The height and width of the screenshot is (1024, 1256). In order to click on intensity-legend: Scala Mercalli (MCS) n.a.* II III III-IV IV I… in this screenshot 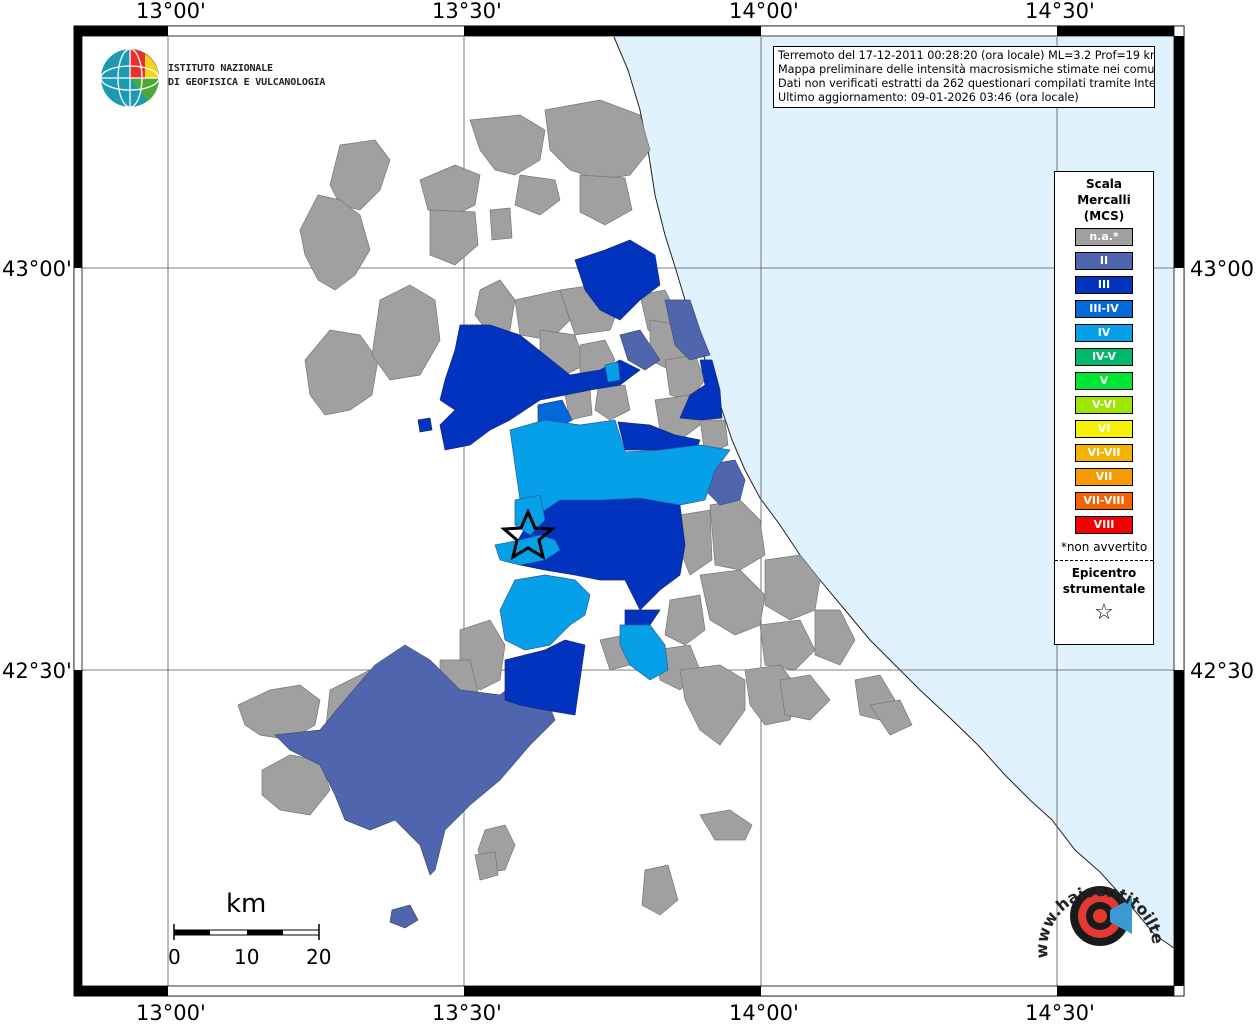, I will do `click(1104, 408)`.